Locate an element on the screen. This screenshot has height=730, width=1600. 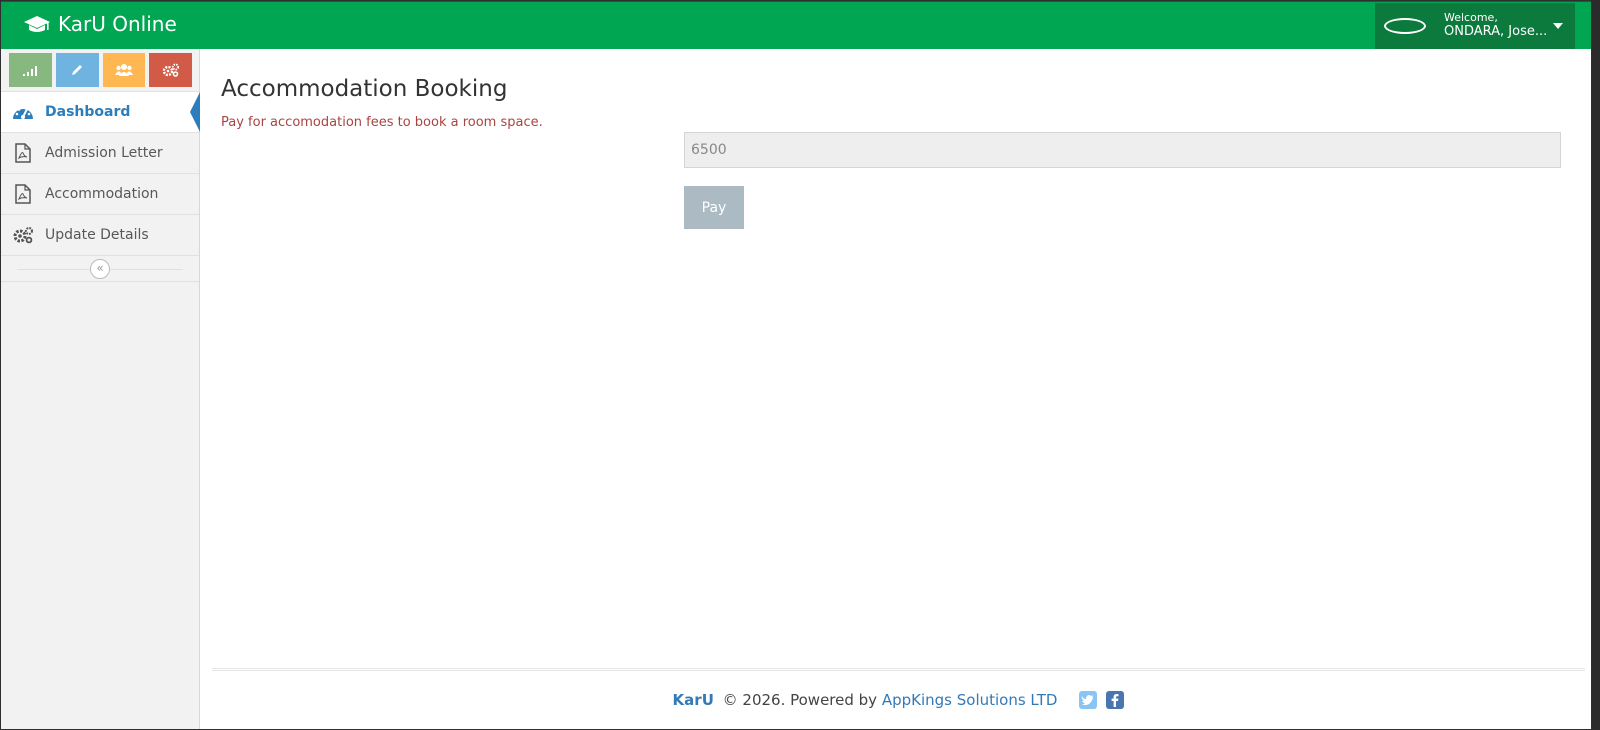
sidebar-item-label: Admission Letter is located at coordinates (104, 153).